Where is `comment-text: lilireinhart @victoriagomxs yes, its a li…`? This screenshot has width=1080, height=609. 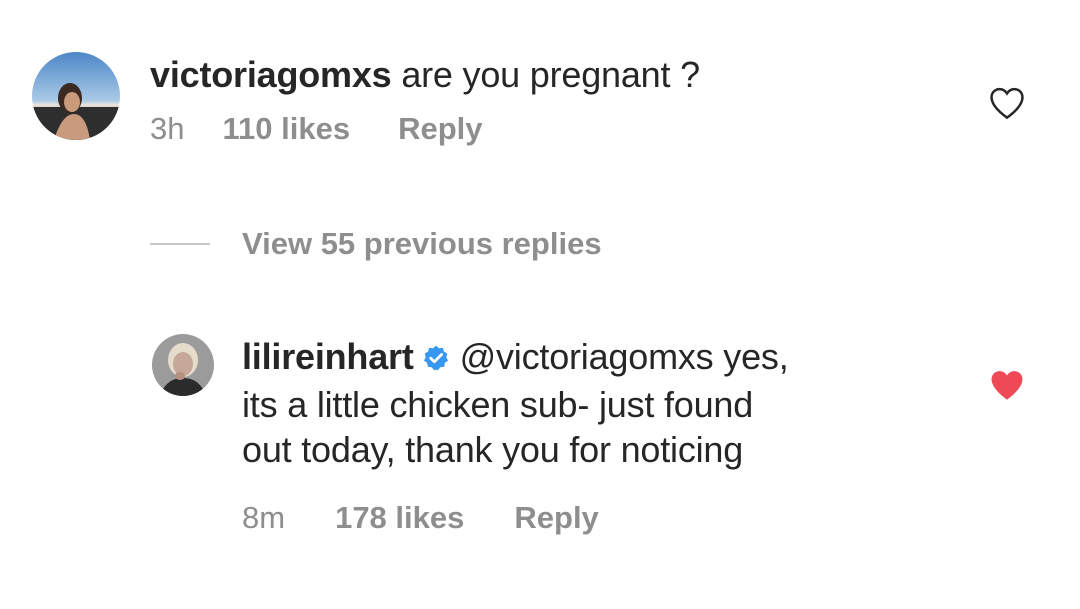
comment-text: lilireinhart @victoriagomxs yes, its a li… is located at coordinates (515, 403).